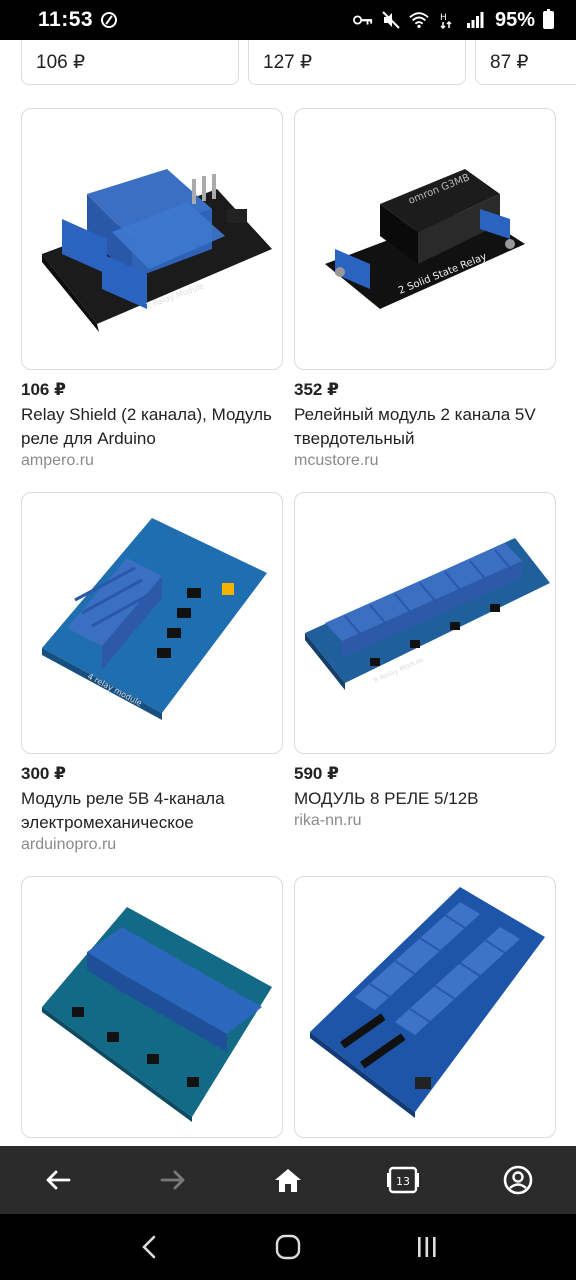 The image size is (576, 1280). Describe the element at coordinates (316, 773) in the screenshot. I see `result-price: 590 ₽` at that location.